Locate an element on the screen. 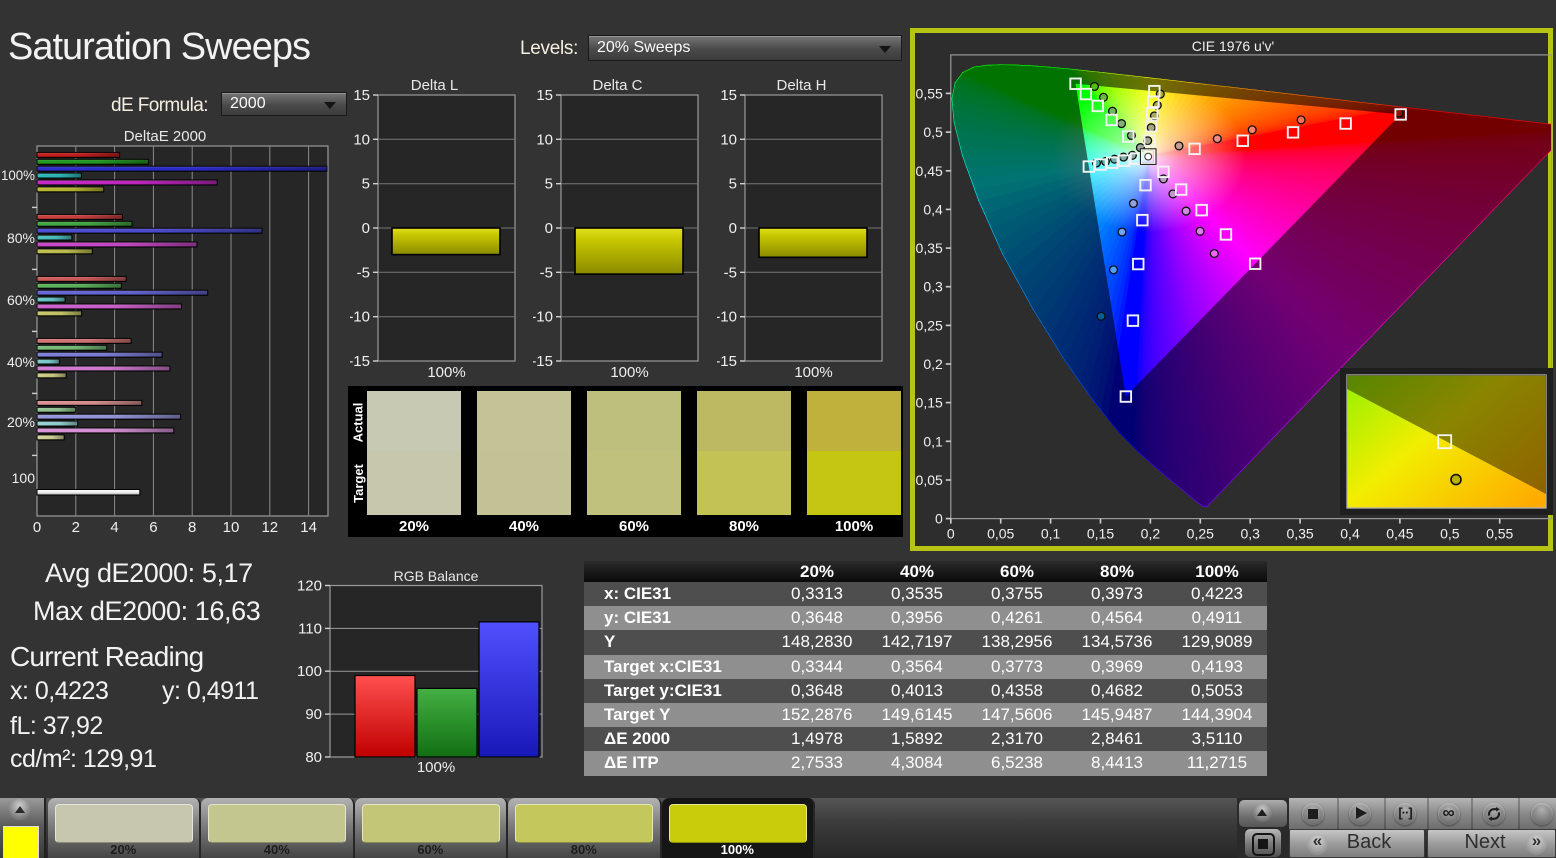 This screenshot has height=858, width=1556. svg-text: 40% is located at coordinates (21, 362).